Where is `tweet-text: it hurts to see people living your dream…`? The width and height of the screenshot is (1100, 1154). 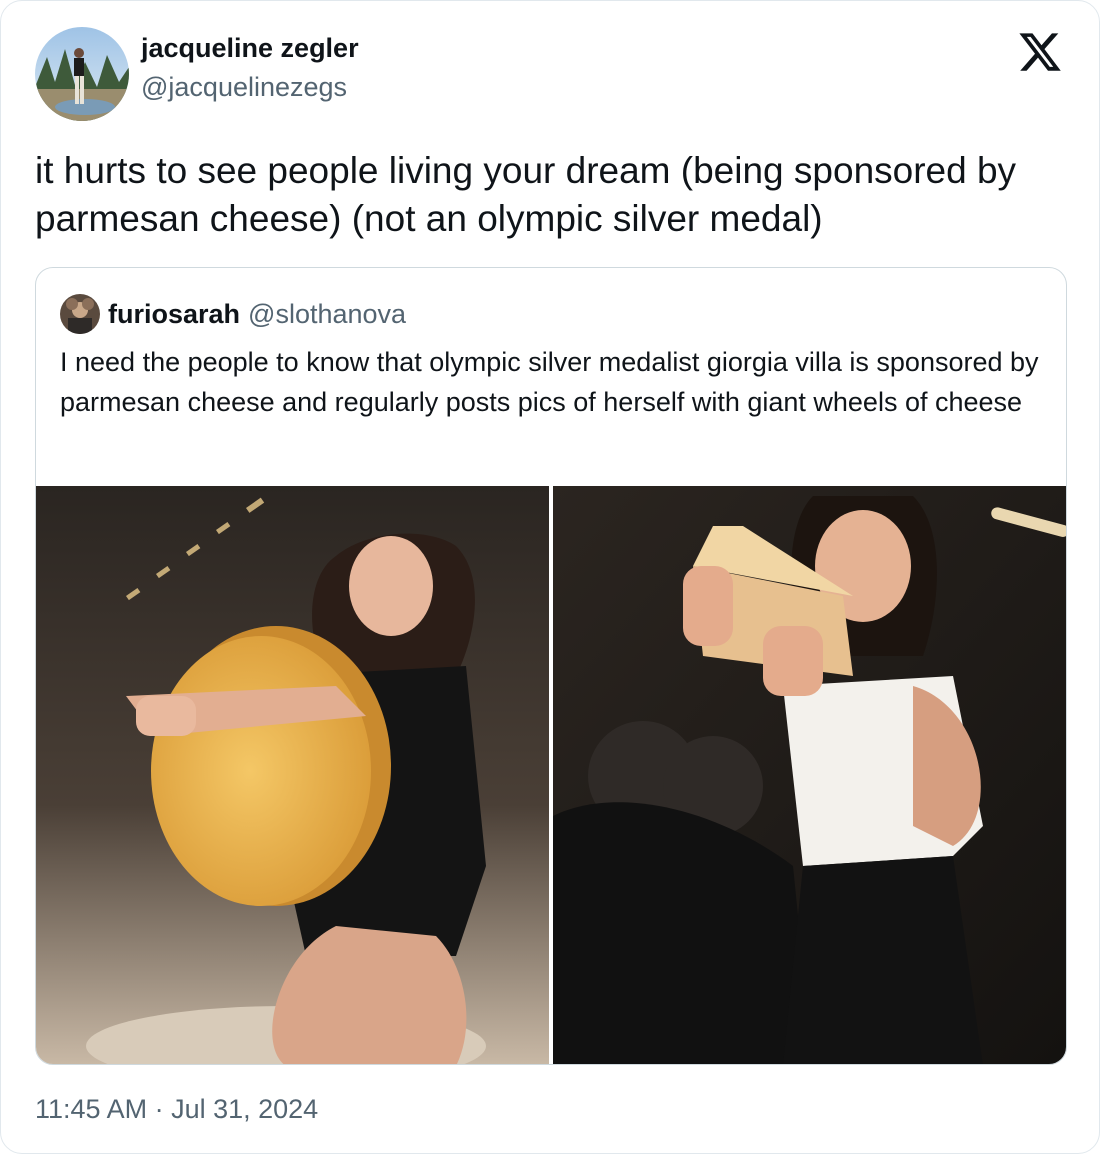
tweet-text: it hurts to see people living your dream… is located at coordinates (526, 194).